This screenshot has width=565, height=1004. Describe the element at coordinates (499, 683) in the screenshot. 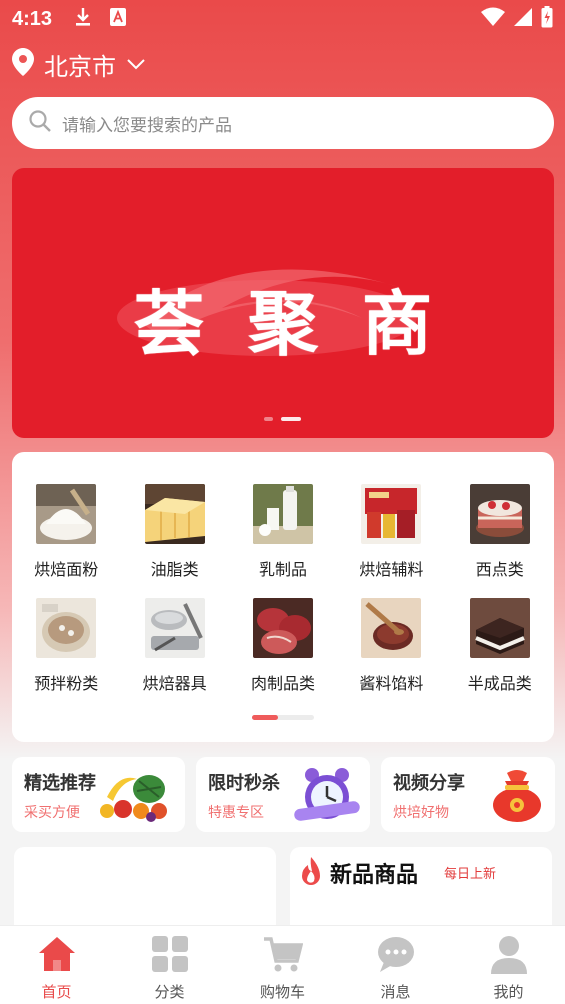

I see `category-label: 半成品类` at that location.